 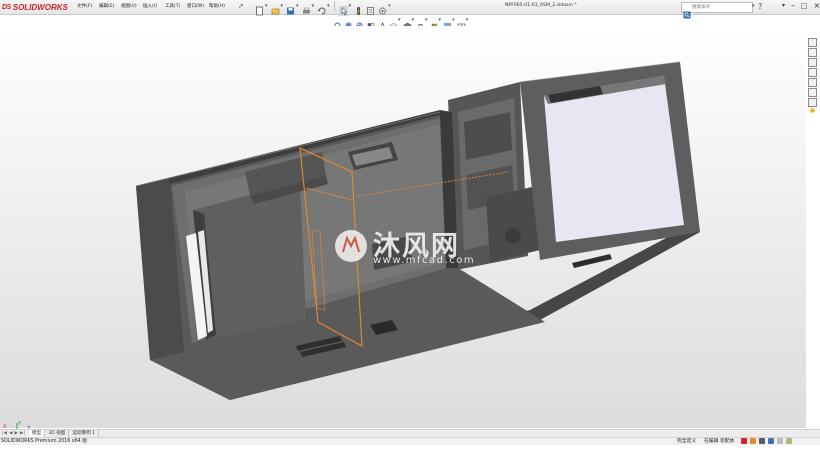 I want to click on search-icon, so click(x=687, y=11).